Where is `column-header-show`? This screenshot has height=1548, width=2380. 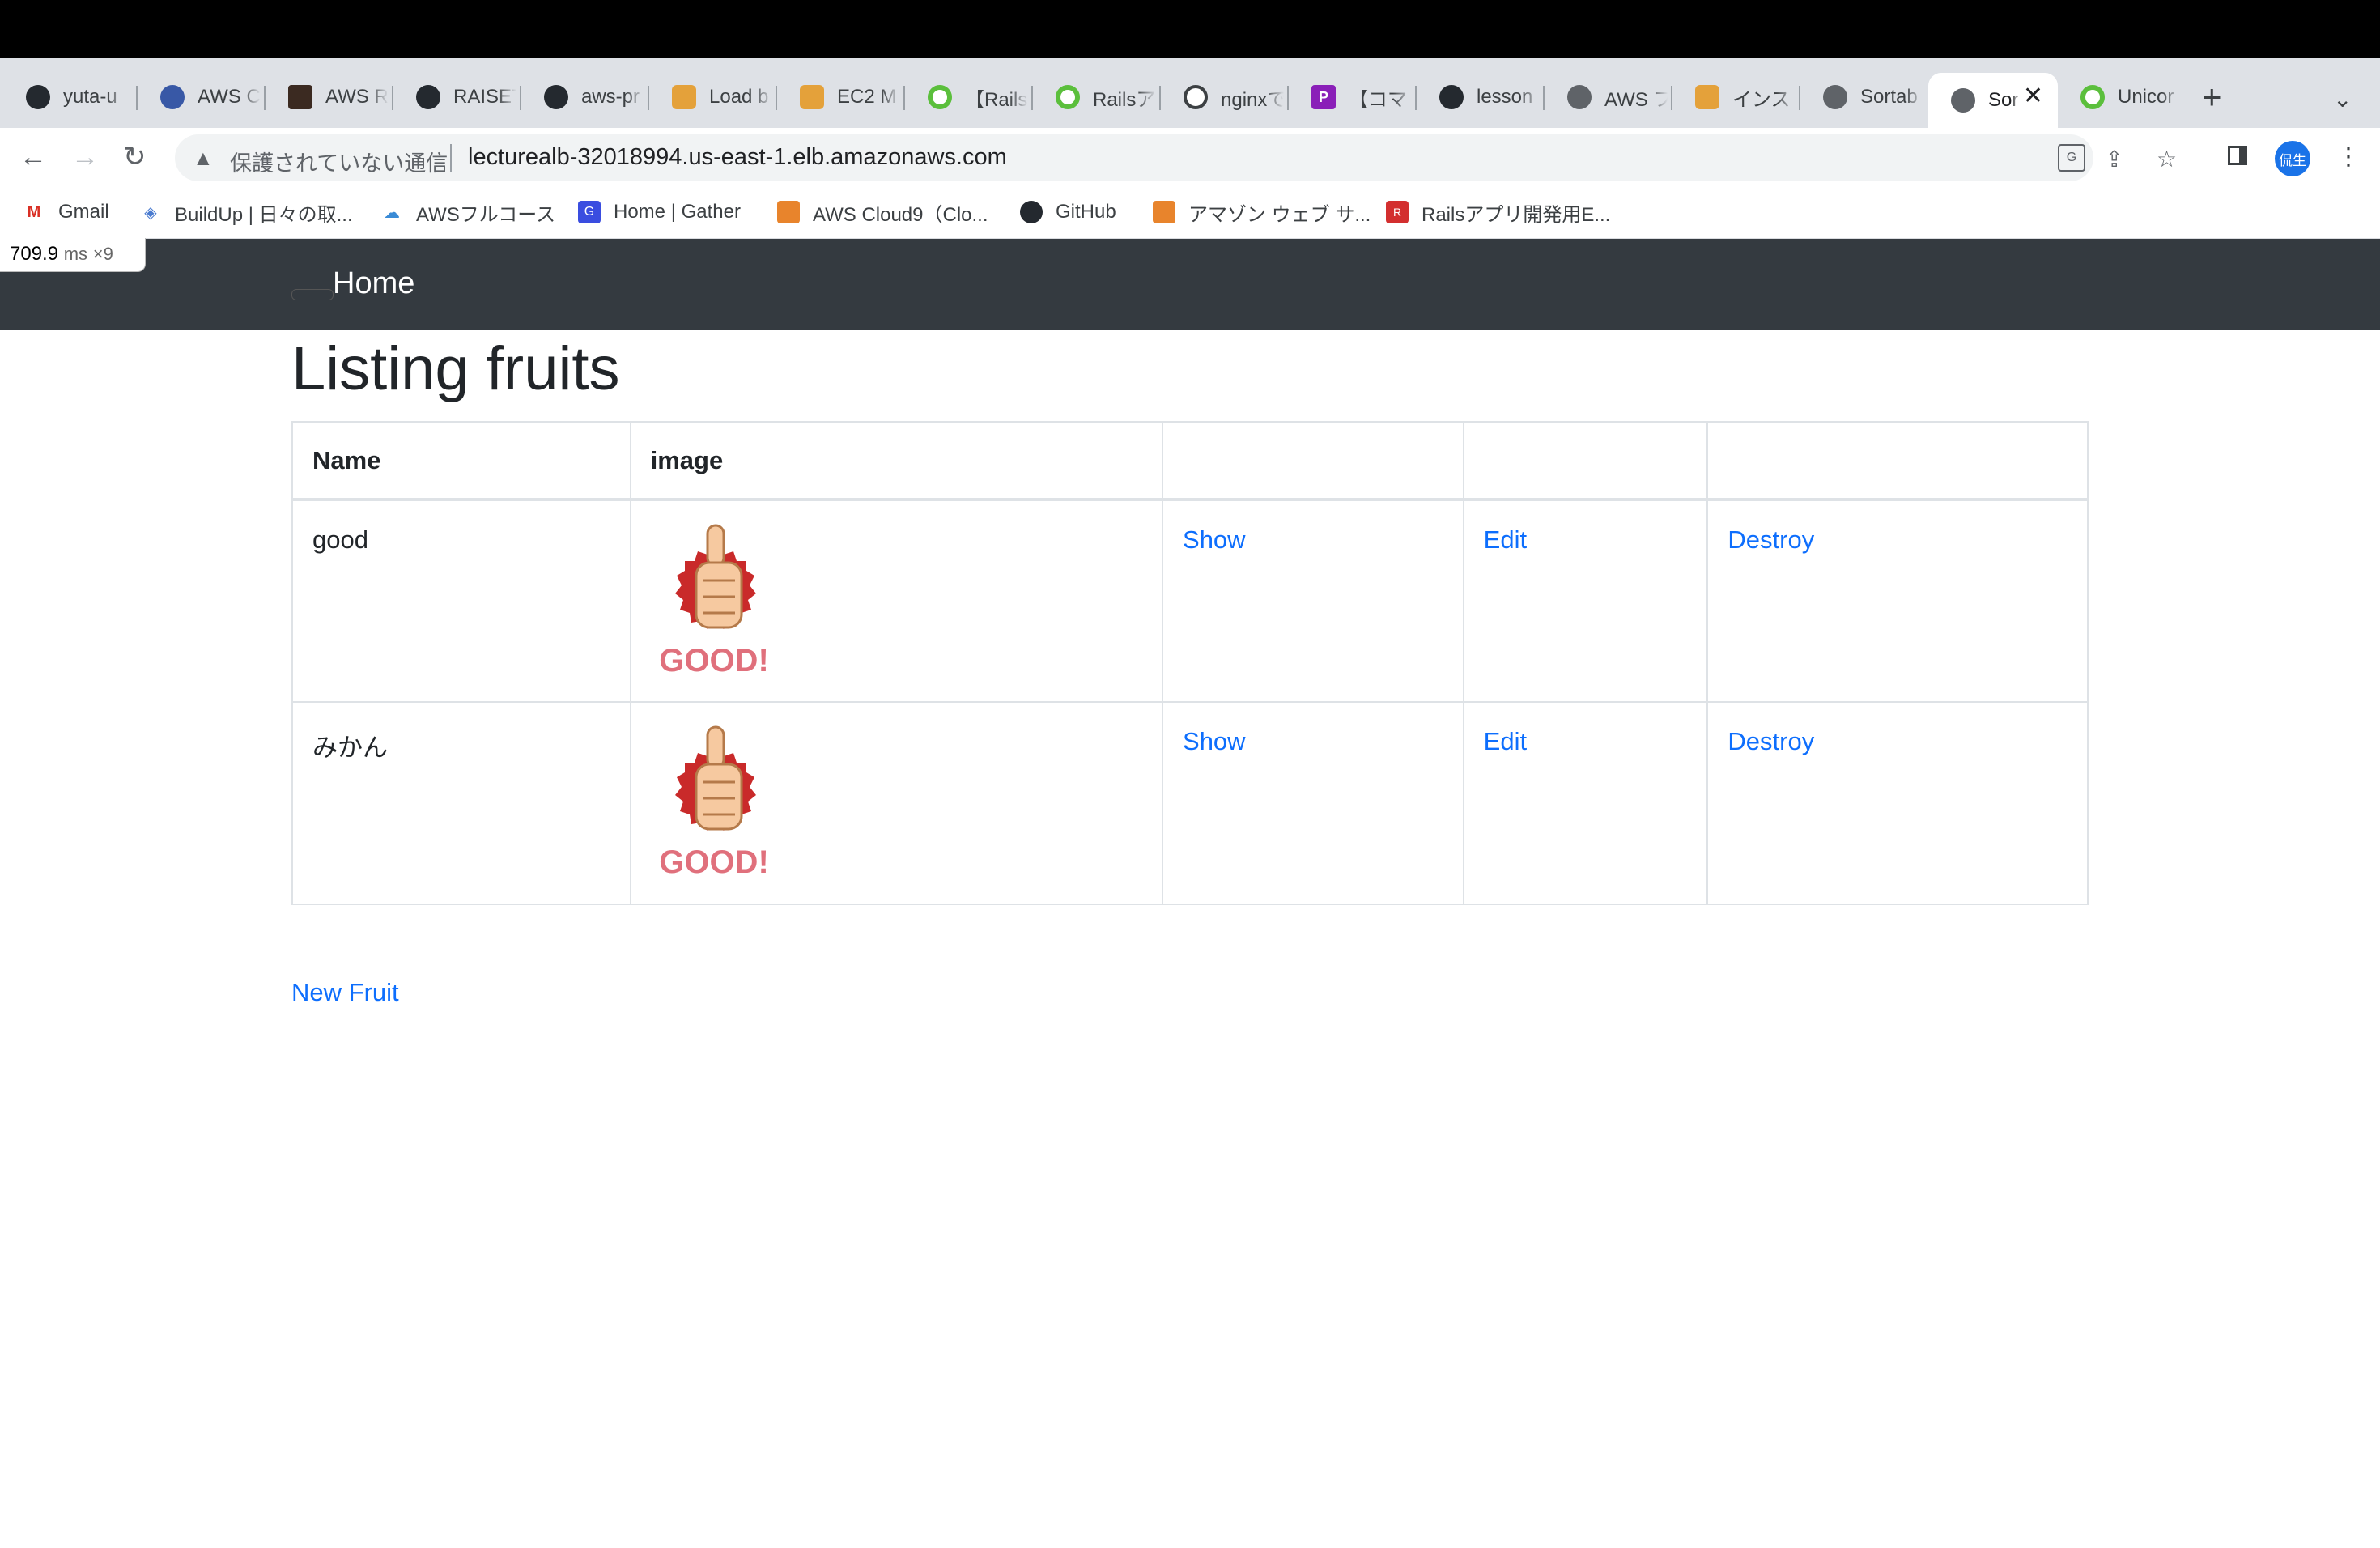
column-header-show is located at coordinates (1313, 461).